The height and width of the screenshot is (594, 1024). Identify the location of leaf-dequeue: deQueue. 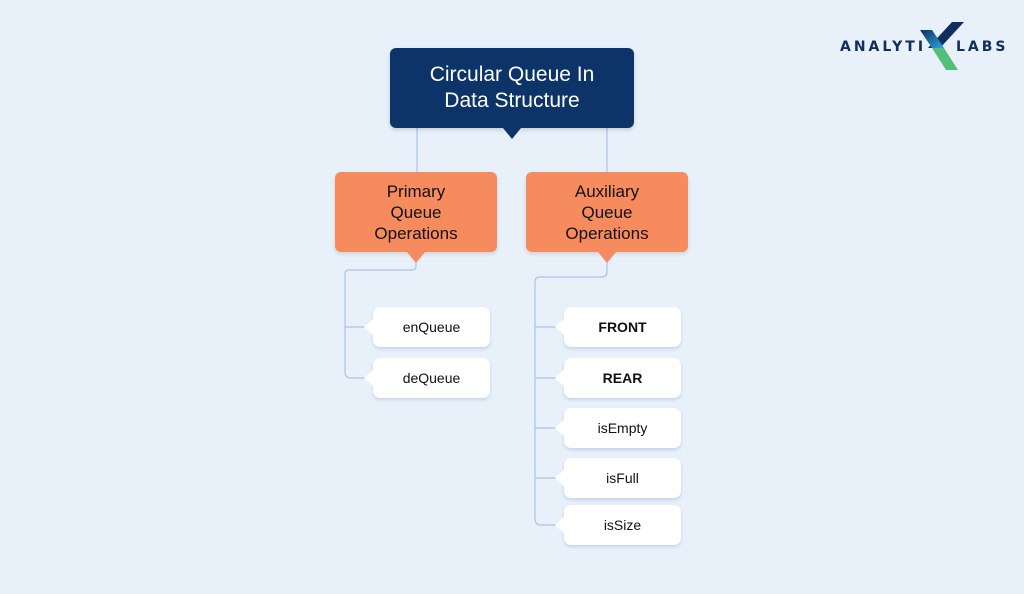
(427, 378).